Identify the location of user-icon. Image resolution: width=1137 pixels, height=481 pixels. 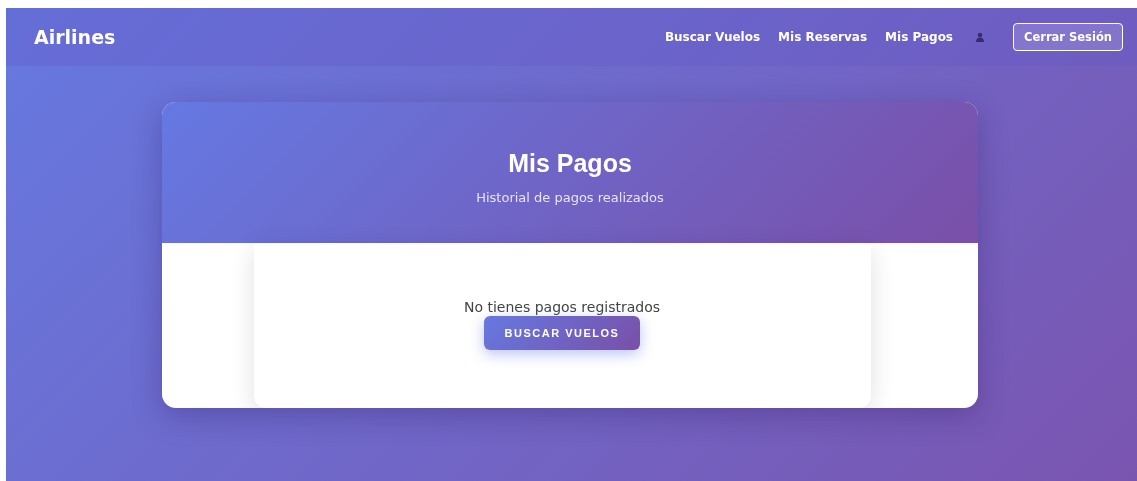
(980, 37).